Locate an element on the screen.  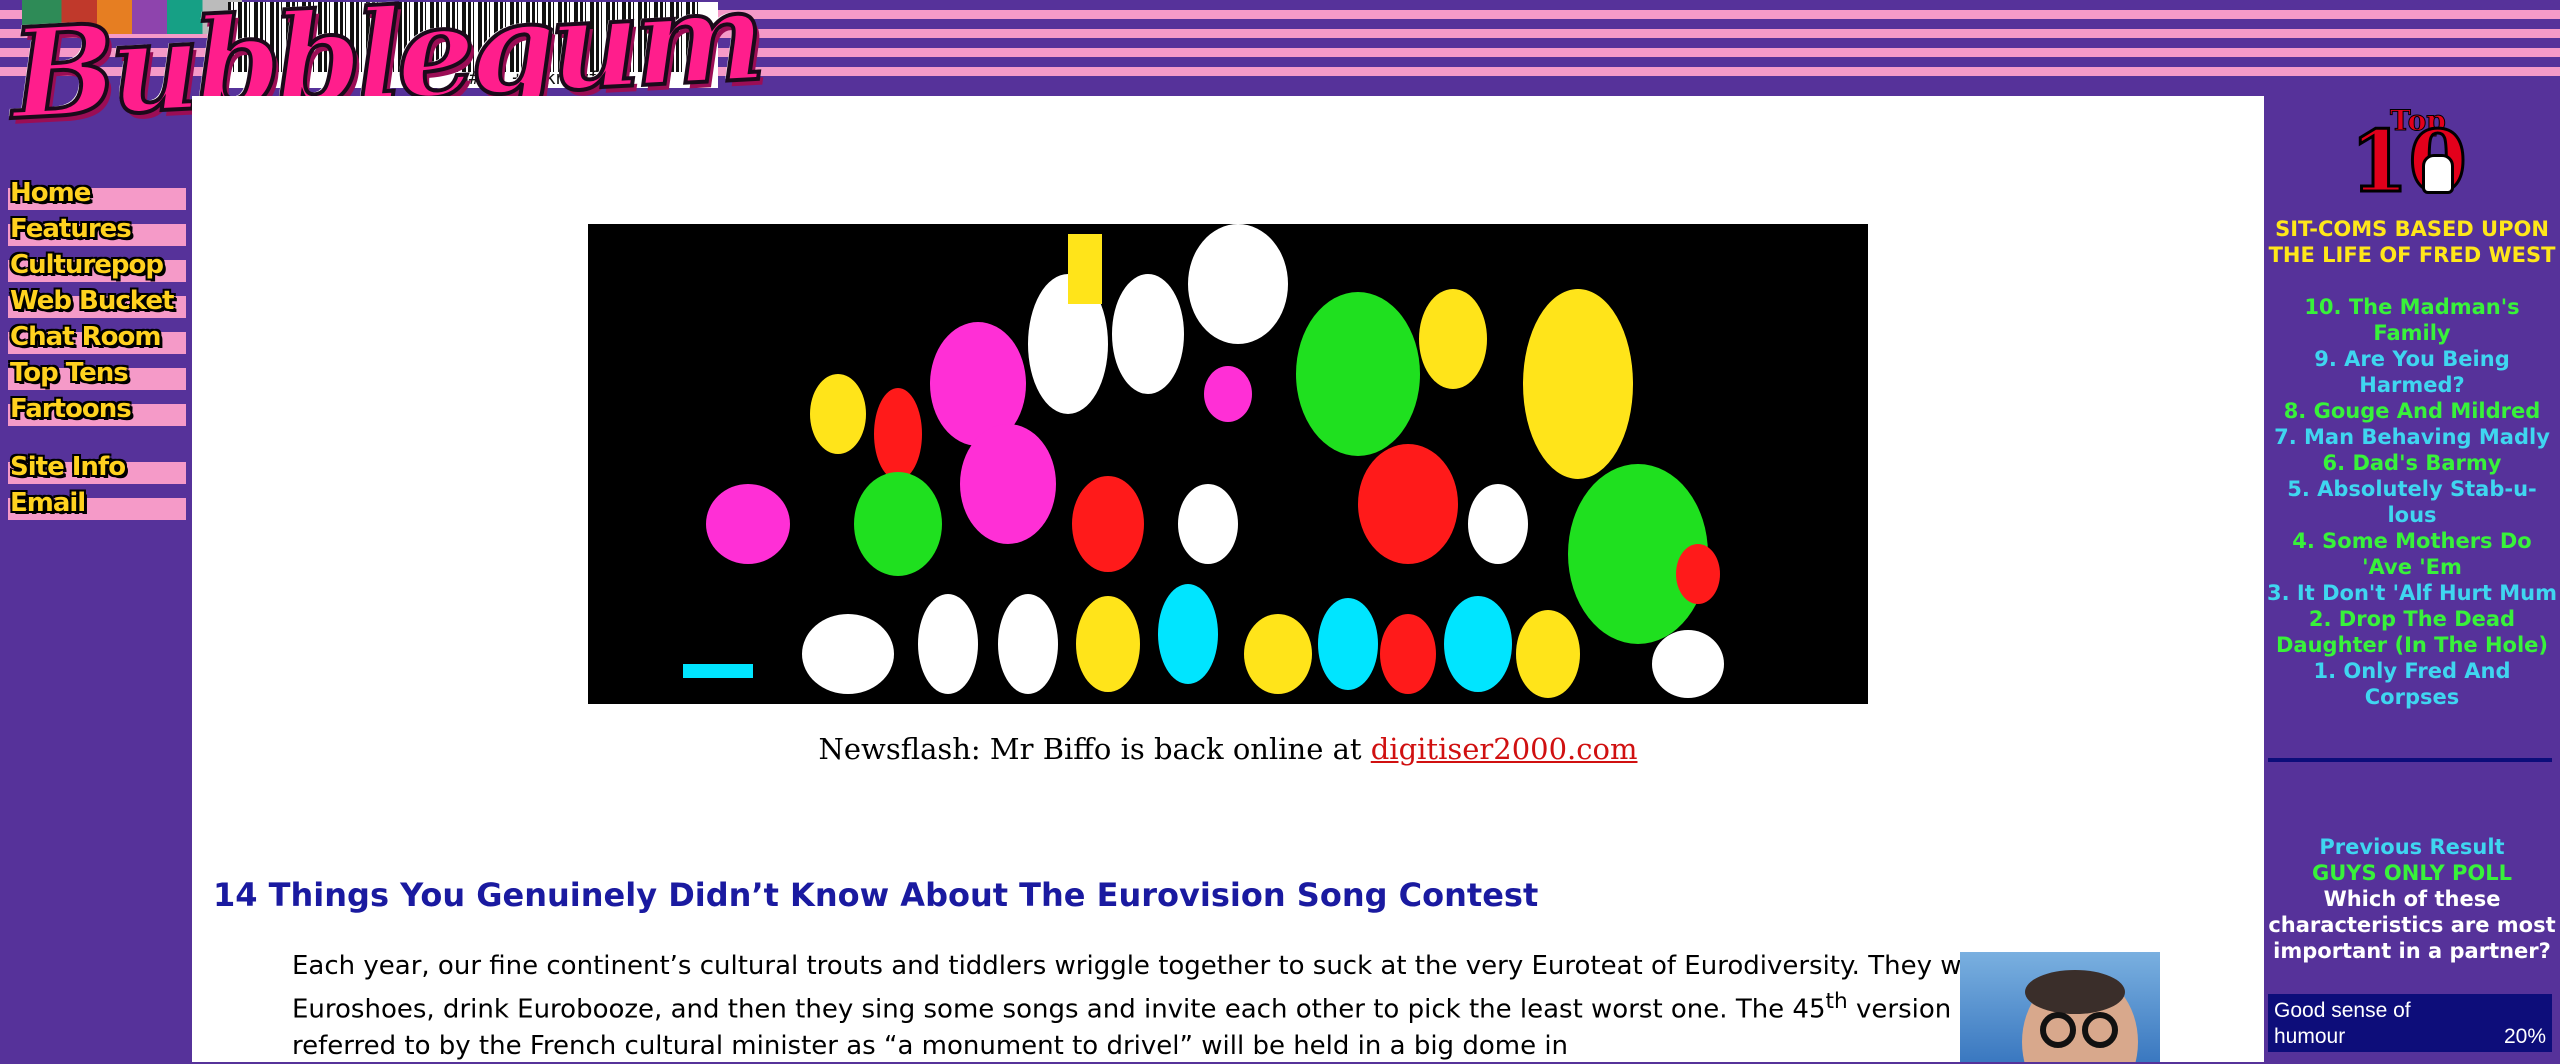
top-ten-item: 10. The Madman's Family is located at coordinates (2412, 320).